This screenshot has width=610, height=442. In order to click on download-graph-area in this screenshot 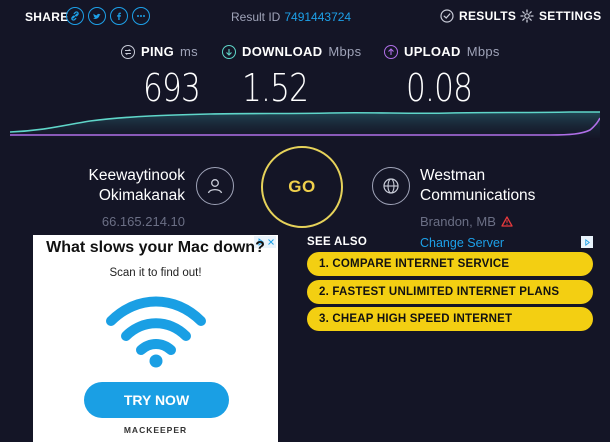, I will do `click(305, 125)`.